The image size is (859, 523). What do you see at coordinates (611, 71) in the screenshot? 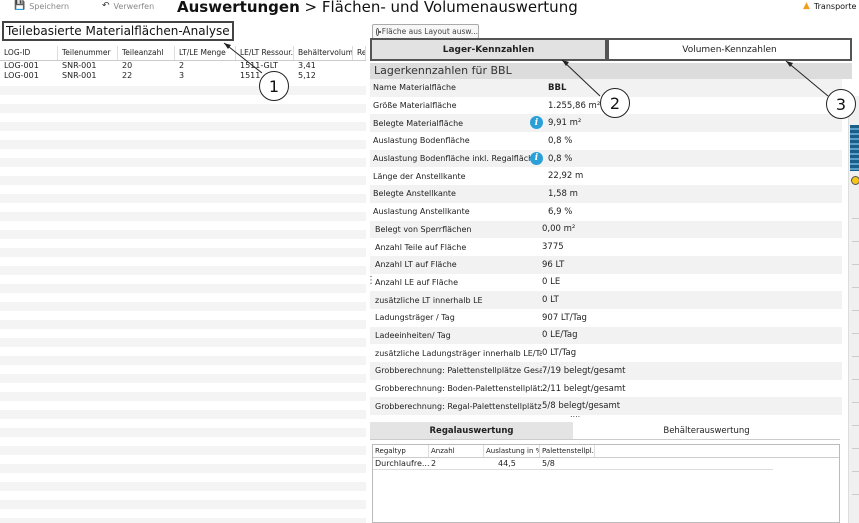
I see `kennzahlen-header: Lagerkennzahlen für BBL` at bounding box center [611, 71].